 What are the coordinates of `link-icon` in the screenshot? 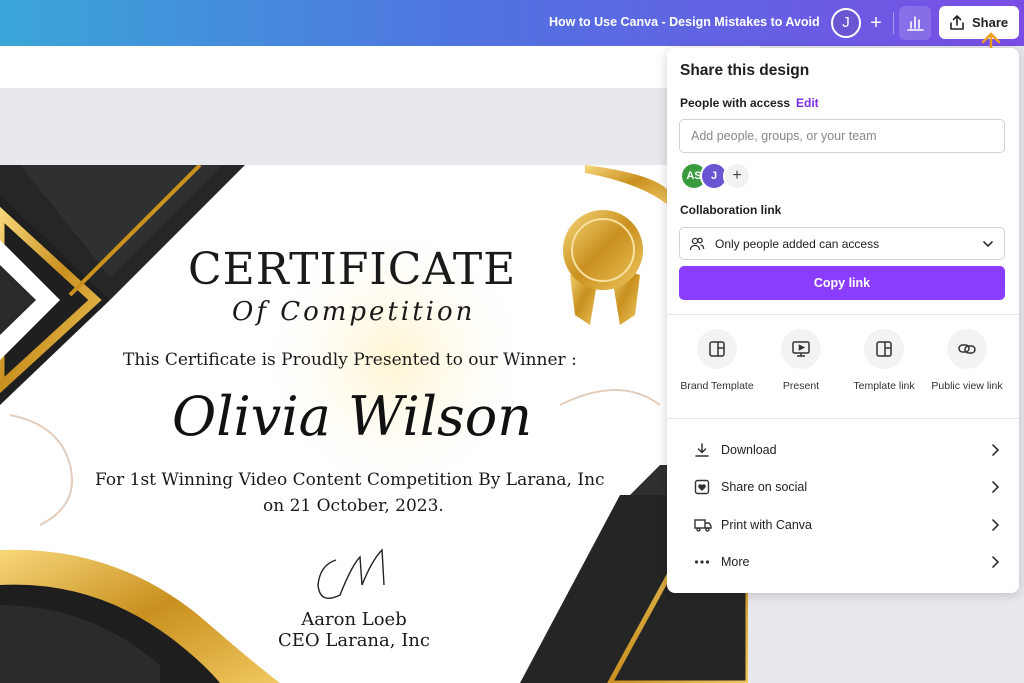 It's located at (967, 349).